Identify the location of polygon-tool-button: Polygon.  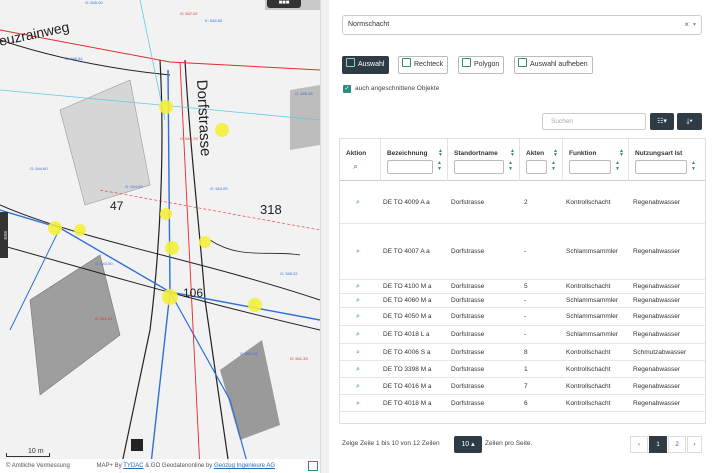
(481, 65).